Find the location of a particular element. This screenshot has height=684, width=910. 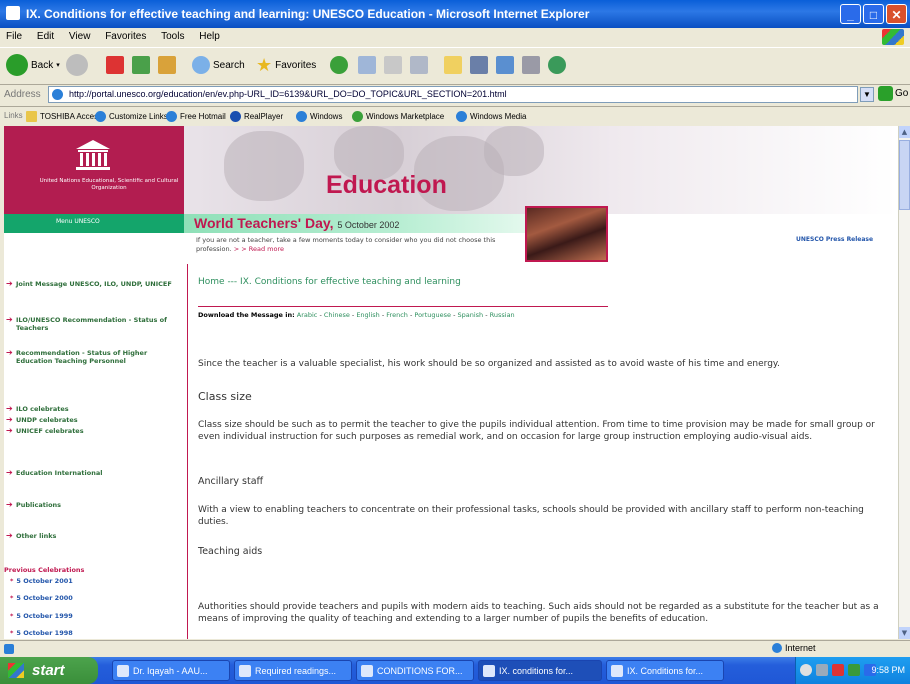

page-done-icon is located at coordinates (9, 649).